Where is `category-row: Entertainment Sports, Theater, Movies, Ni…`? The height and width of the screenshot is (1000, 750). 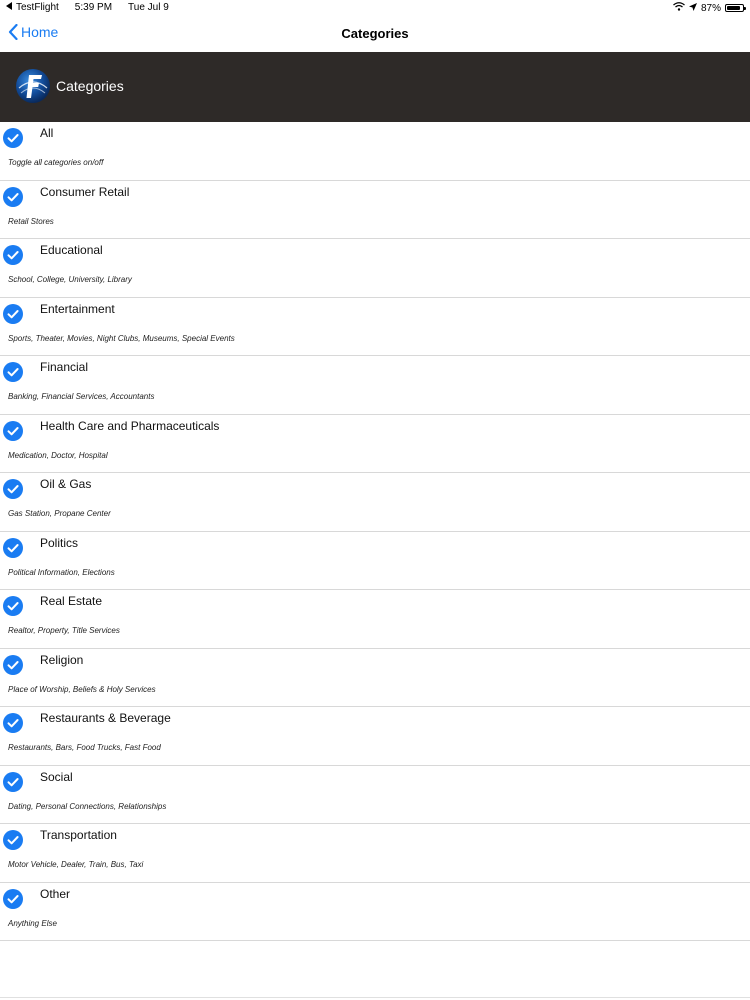
category-row: Entertainment Sports, Theater, Movies, Ni… is located at coordinates (375, 327).